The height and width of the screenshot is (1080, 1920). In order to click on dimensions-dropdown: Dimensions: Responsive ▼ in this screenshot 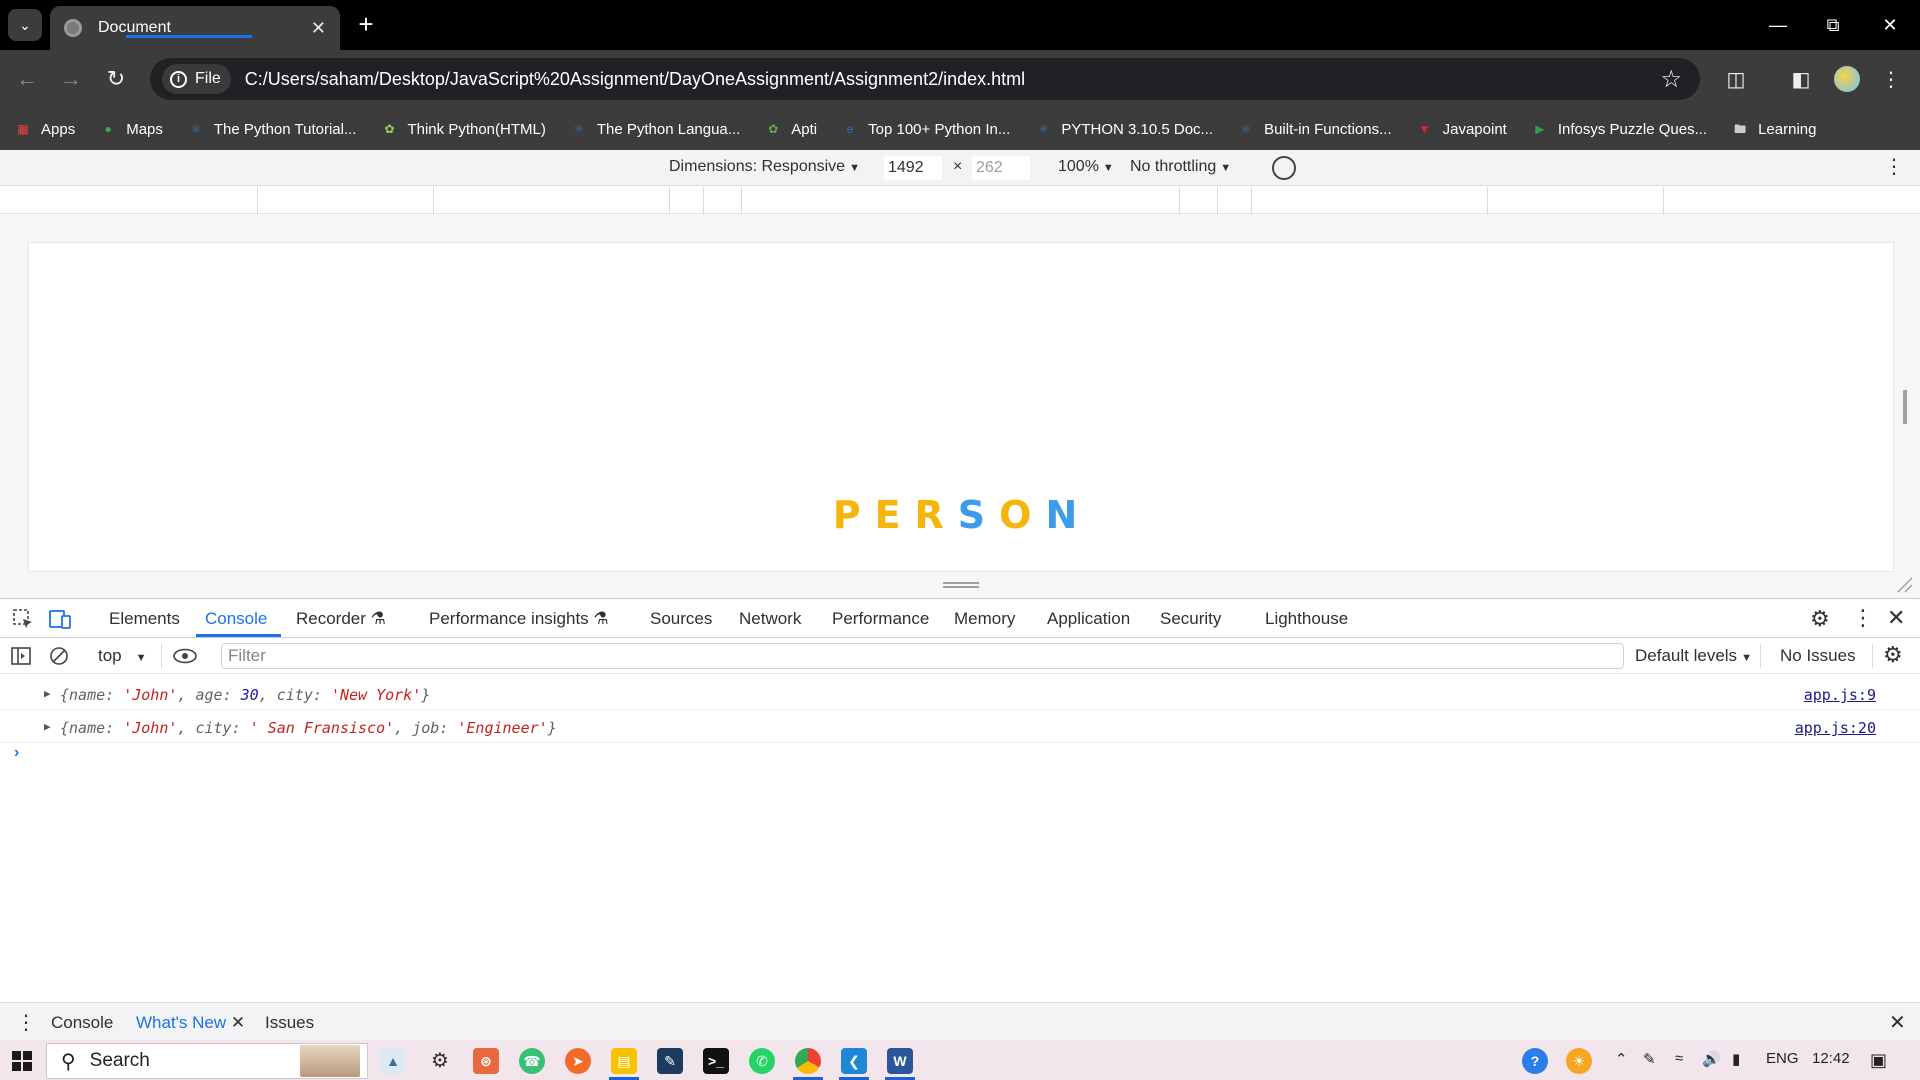, I will do `click(764, 167)`.